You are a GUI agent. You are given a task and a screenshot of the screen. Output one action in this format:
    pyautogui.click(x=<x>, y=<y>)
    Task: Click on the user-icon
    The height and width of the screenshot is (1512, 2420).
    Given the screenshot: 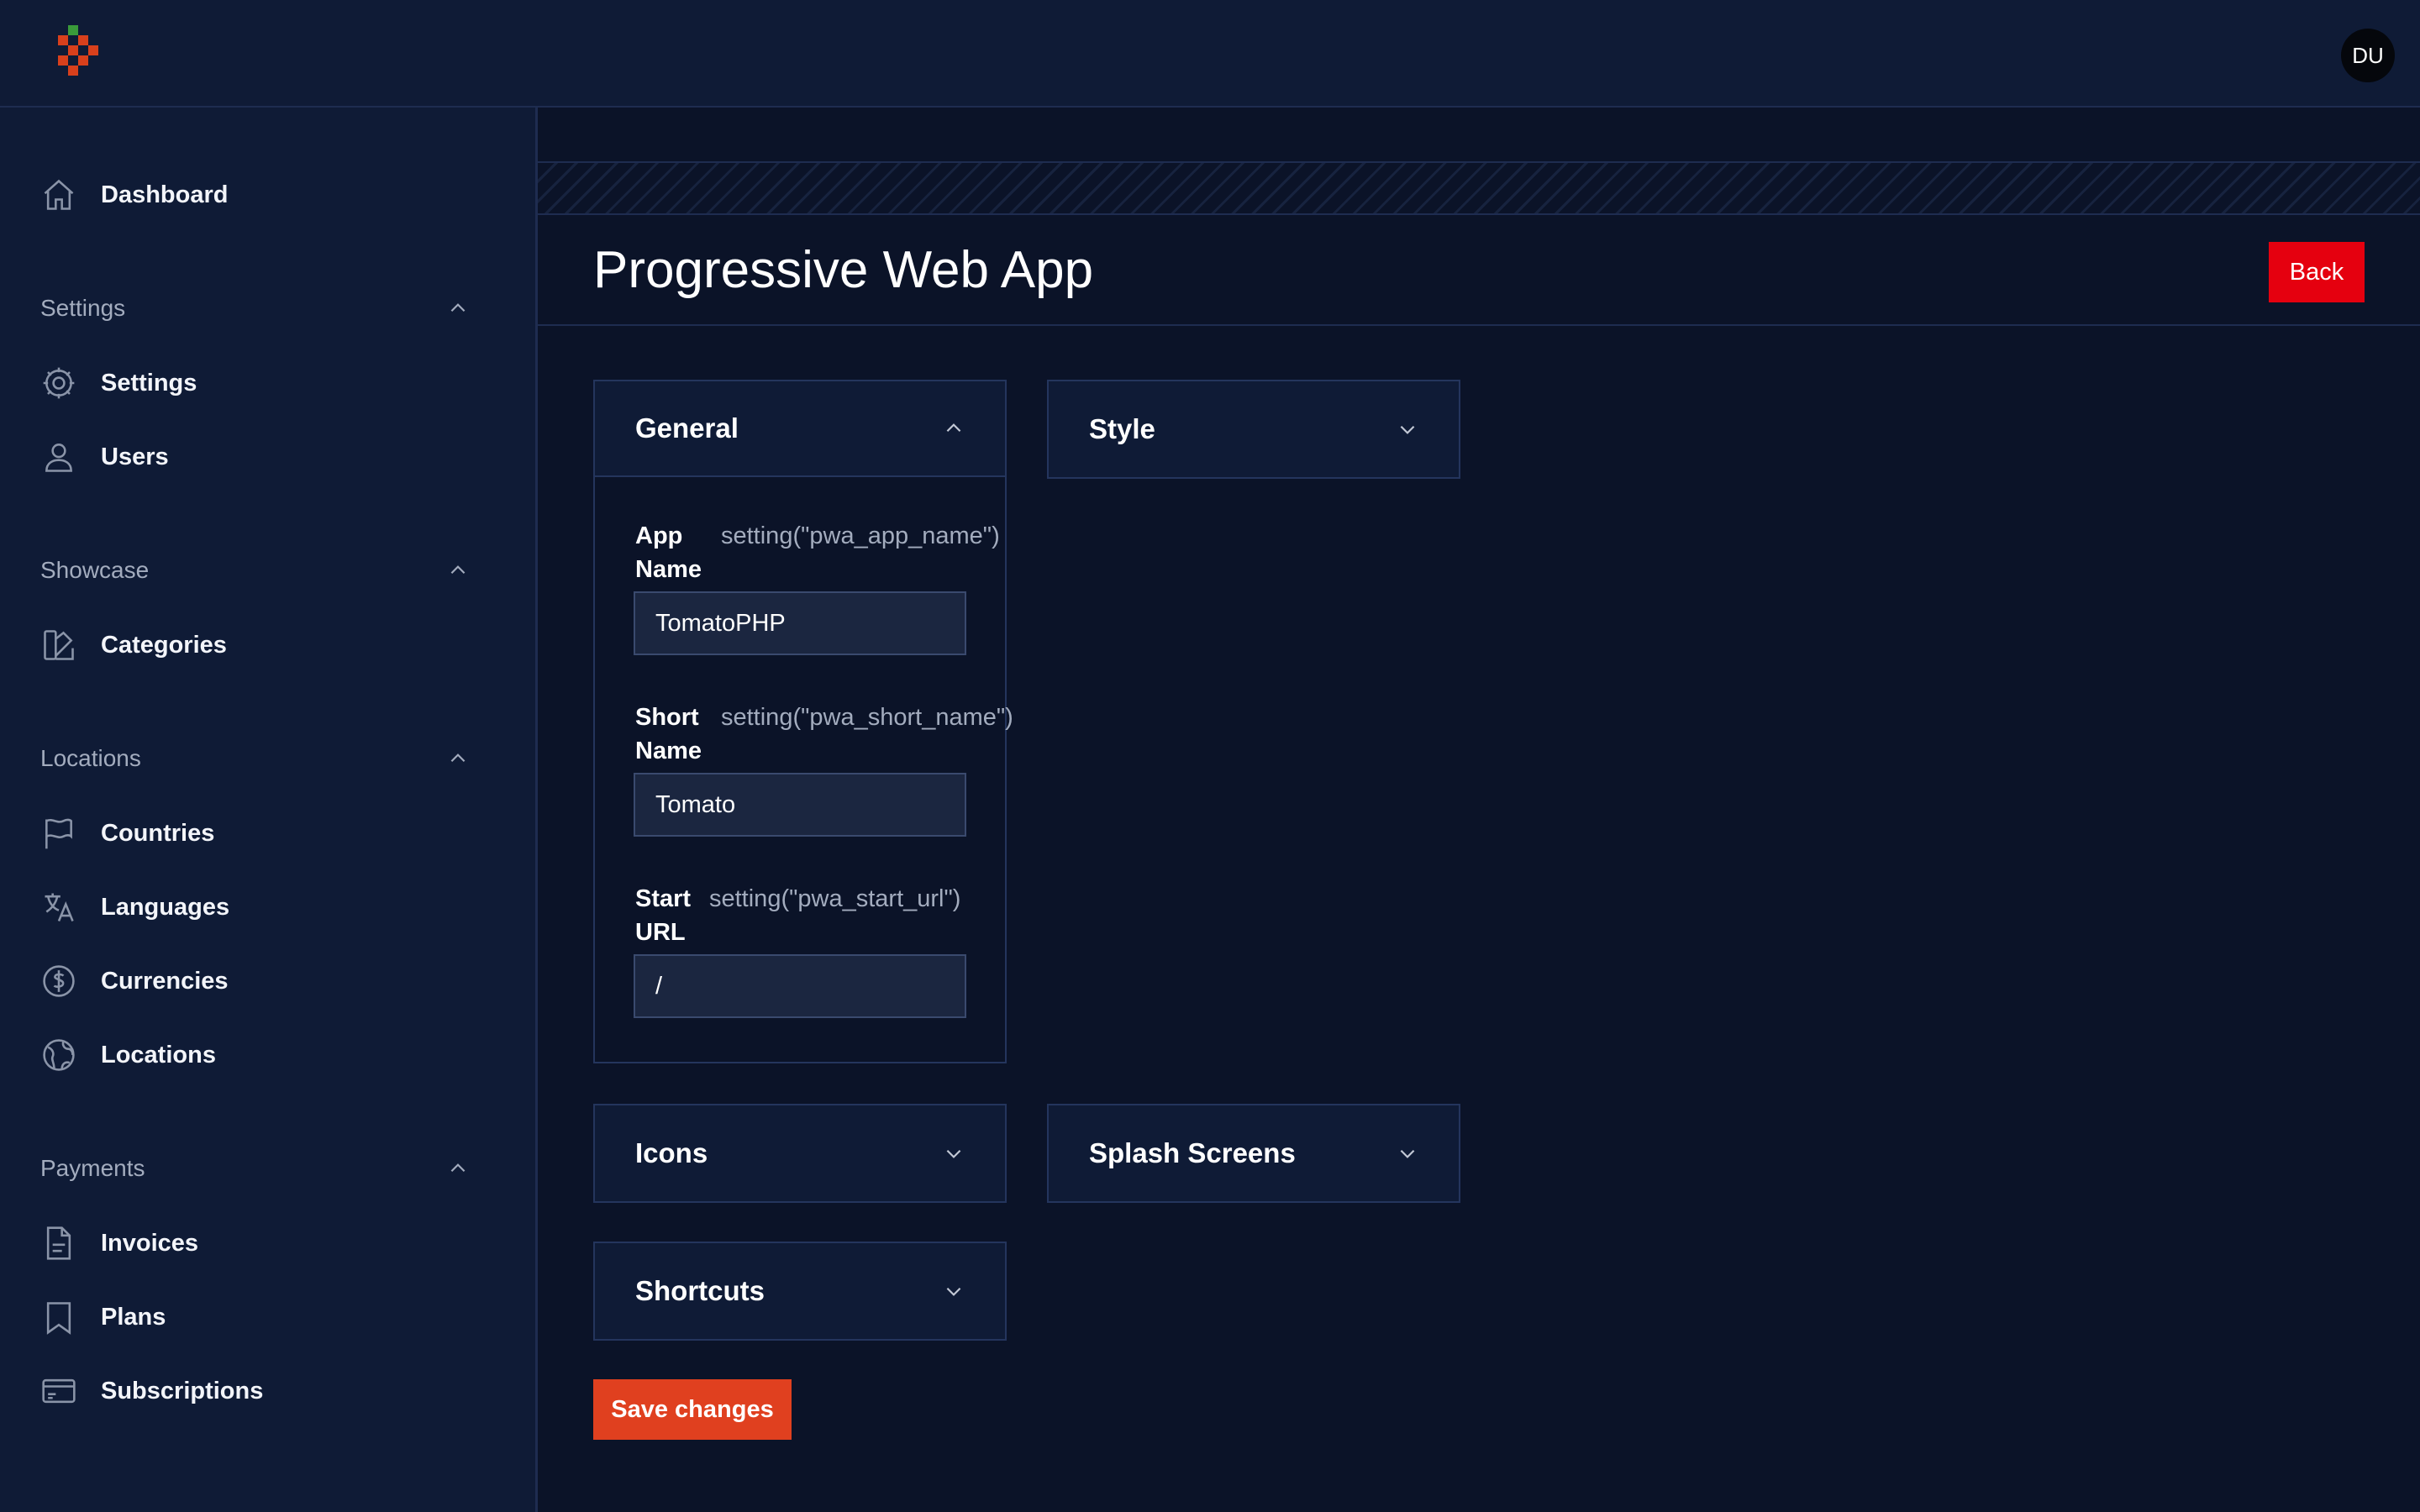 What is the action you would take?
    pyautogui.click(x=58, y=458)
    